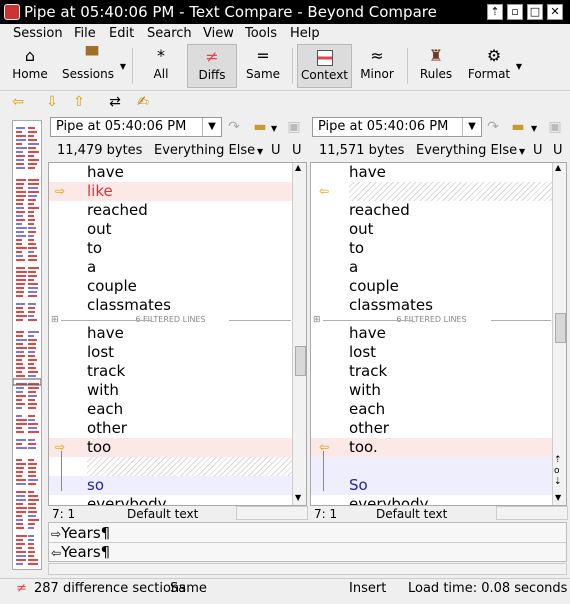 The height and width of the screenshot is (604, 570). Describe the element at coordinates (431, 229) in the screenshot. I see `right-line: out` at that location.